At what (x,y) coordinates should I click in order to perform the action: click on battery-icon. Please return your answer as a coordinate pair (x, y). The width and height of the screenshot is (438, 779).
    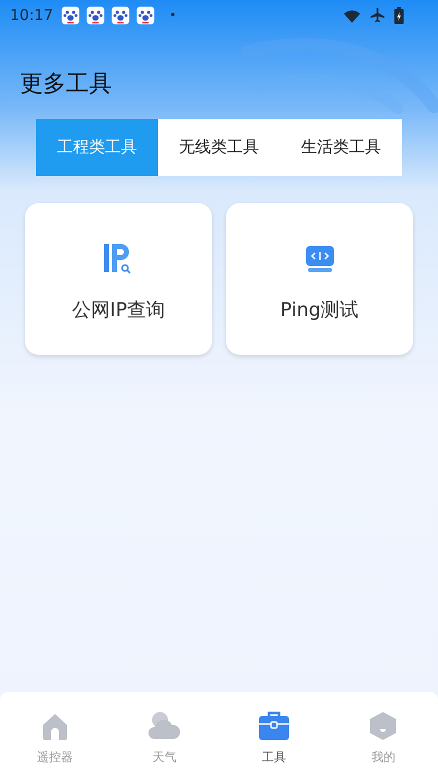
    Looking at the image, I should click on (399, 15).